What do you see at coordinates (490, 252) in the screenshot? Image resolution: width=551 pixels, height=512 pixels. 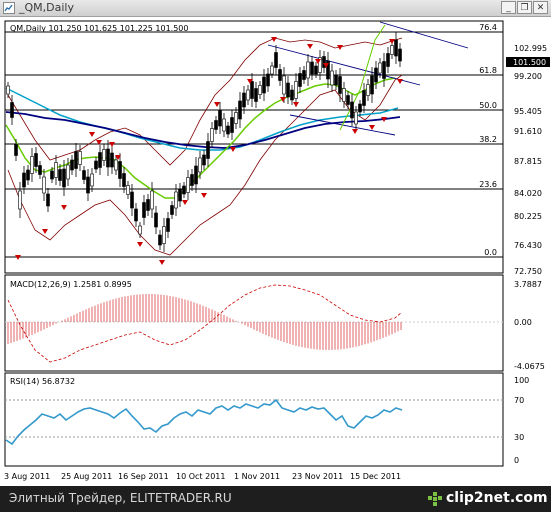 I see `fib-label: 0.0` at bounding box center [490, 252].